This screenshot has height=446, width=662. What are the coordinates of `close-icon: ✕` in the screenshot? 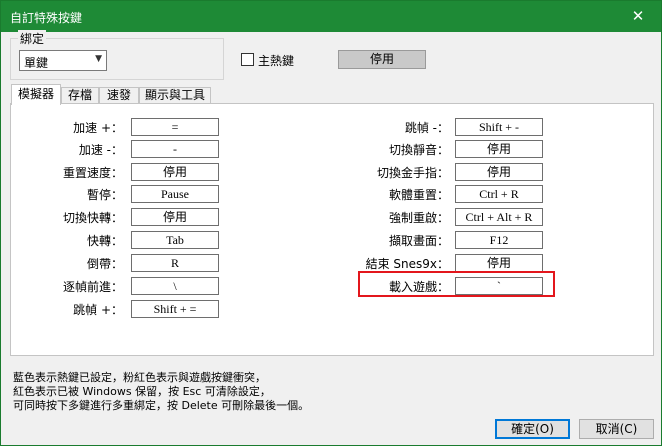 It's located at (638, 16).